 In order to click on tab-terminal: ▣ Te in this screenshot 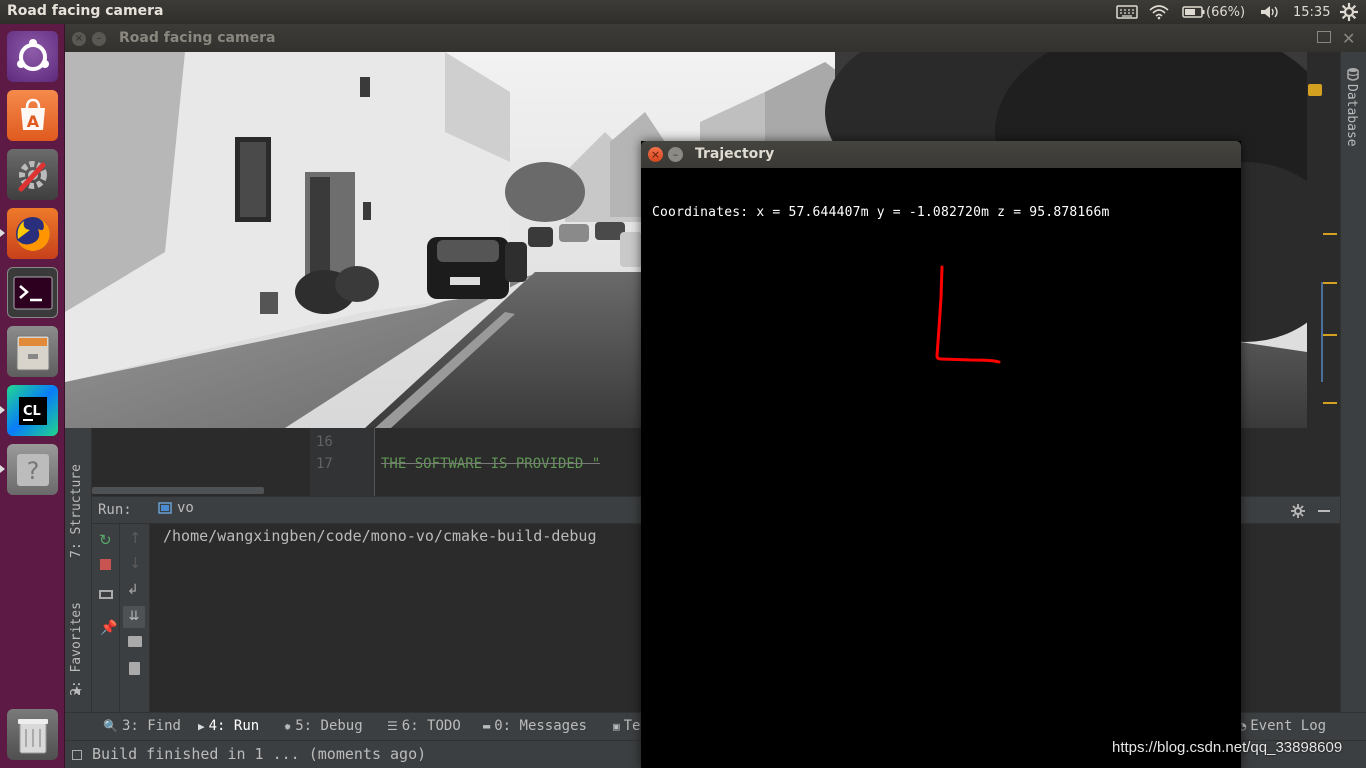, I will do `click(626, 726)`.